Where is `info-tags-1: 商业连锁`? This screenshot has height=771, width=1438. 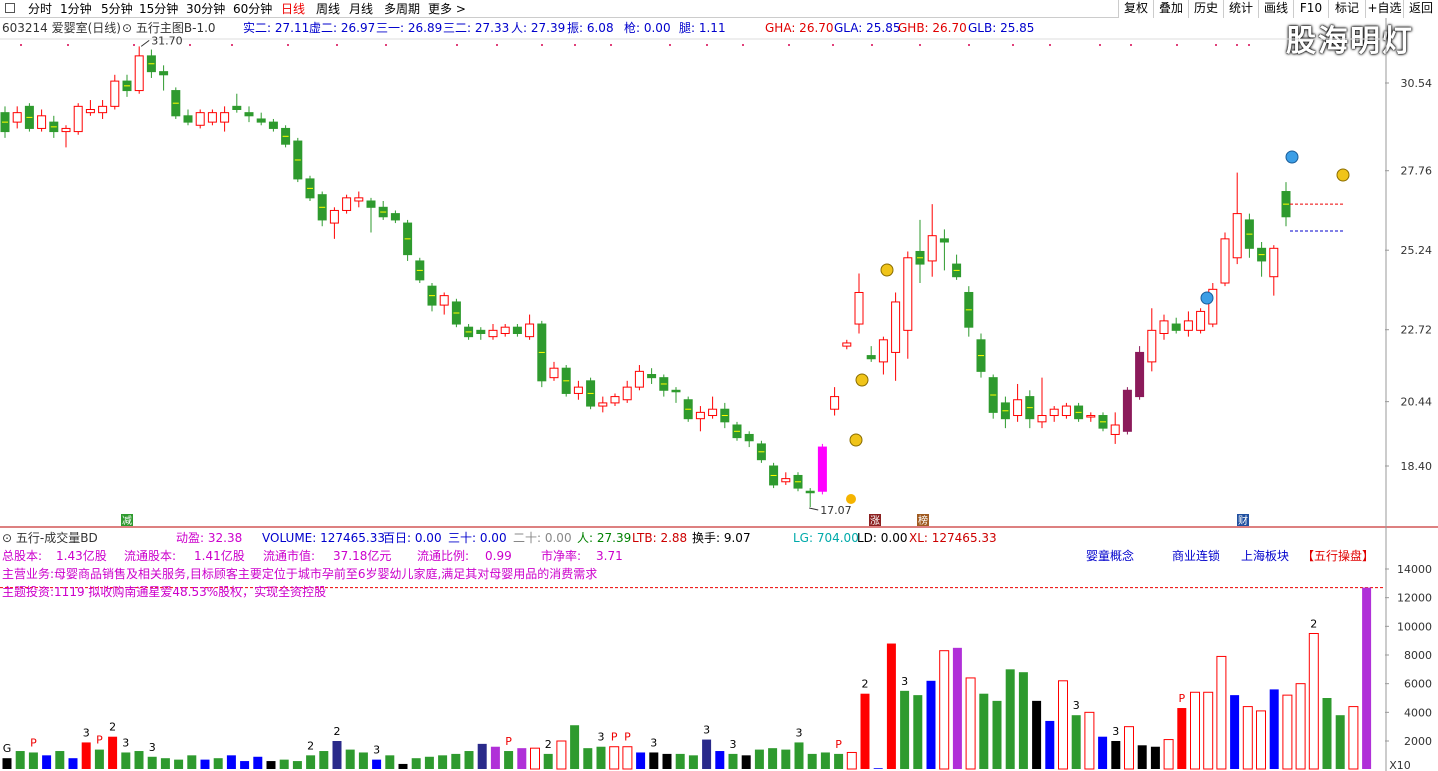
info-tags-1: 商业连锁 is located at coordinates (1196, 556).